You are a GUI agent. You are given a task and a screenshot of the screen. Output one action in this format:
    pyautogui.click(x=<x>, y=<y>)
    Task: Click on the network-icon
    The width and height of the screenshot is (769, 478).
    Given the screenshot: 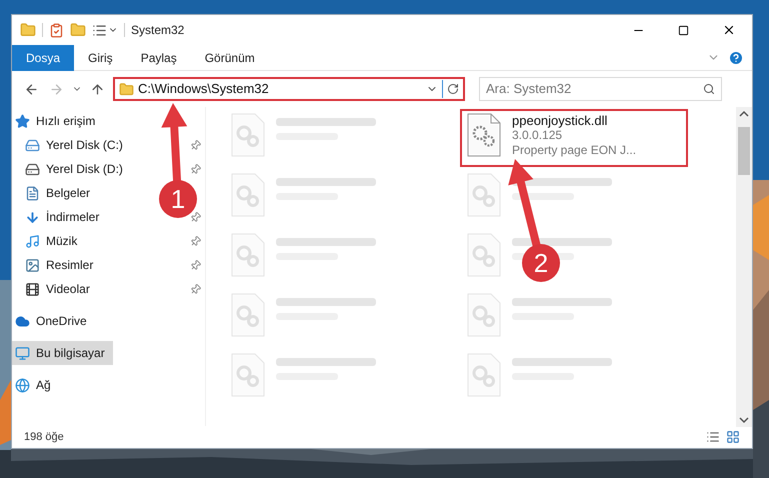 What is the action you would take?
    pyautogui.click(x=22, y=385)
    